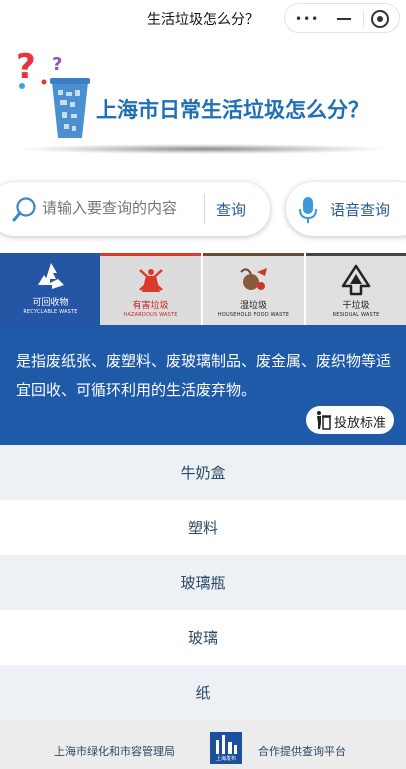  I want to click on shanghai-release-logo: 上海发布, so click(226, 748).